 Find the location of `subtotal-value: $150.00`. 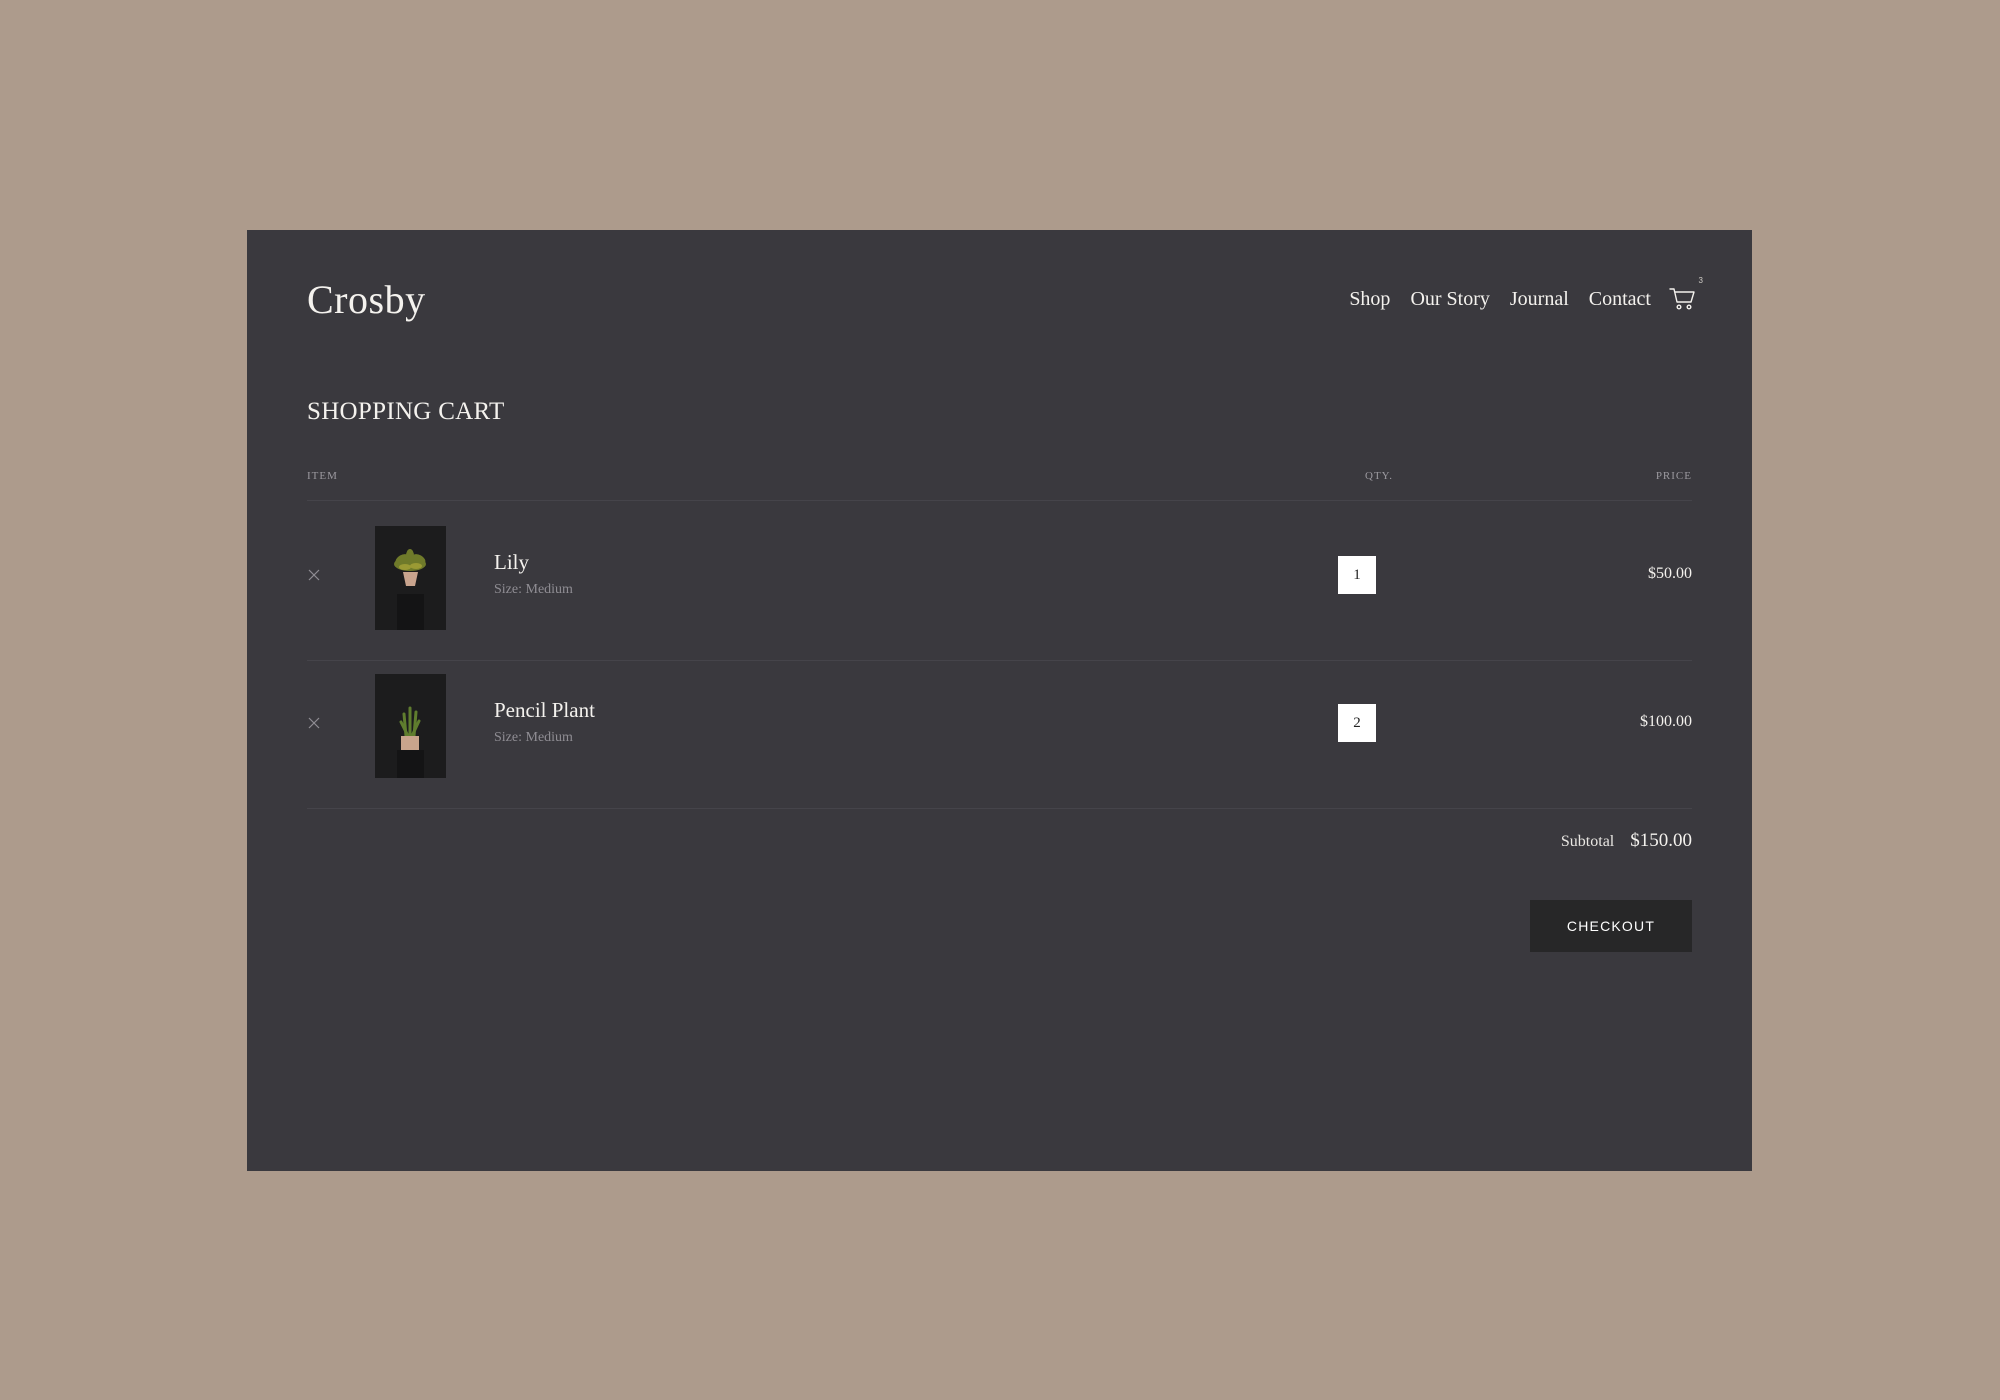

subtotal-value: $150.00 is located at coordinates (1661, 840).